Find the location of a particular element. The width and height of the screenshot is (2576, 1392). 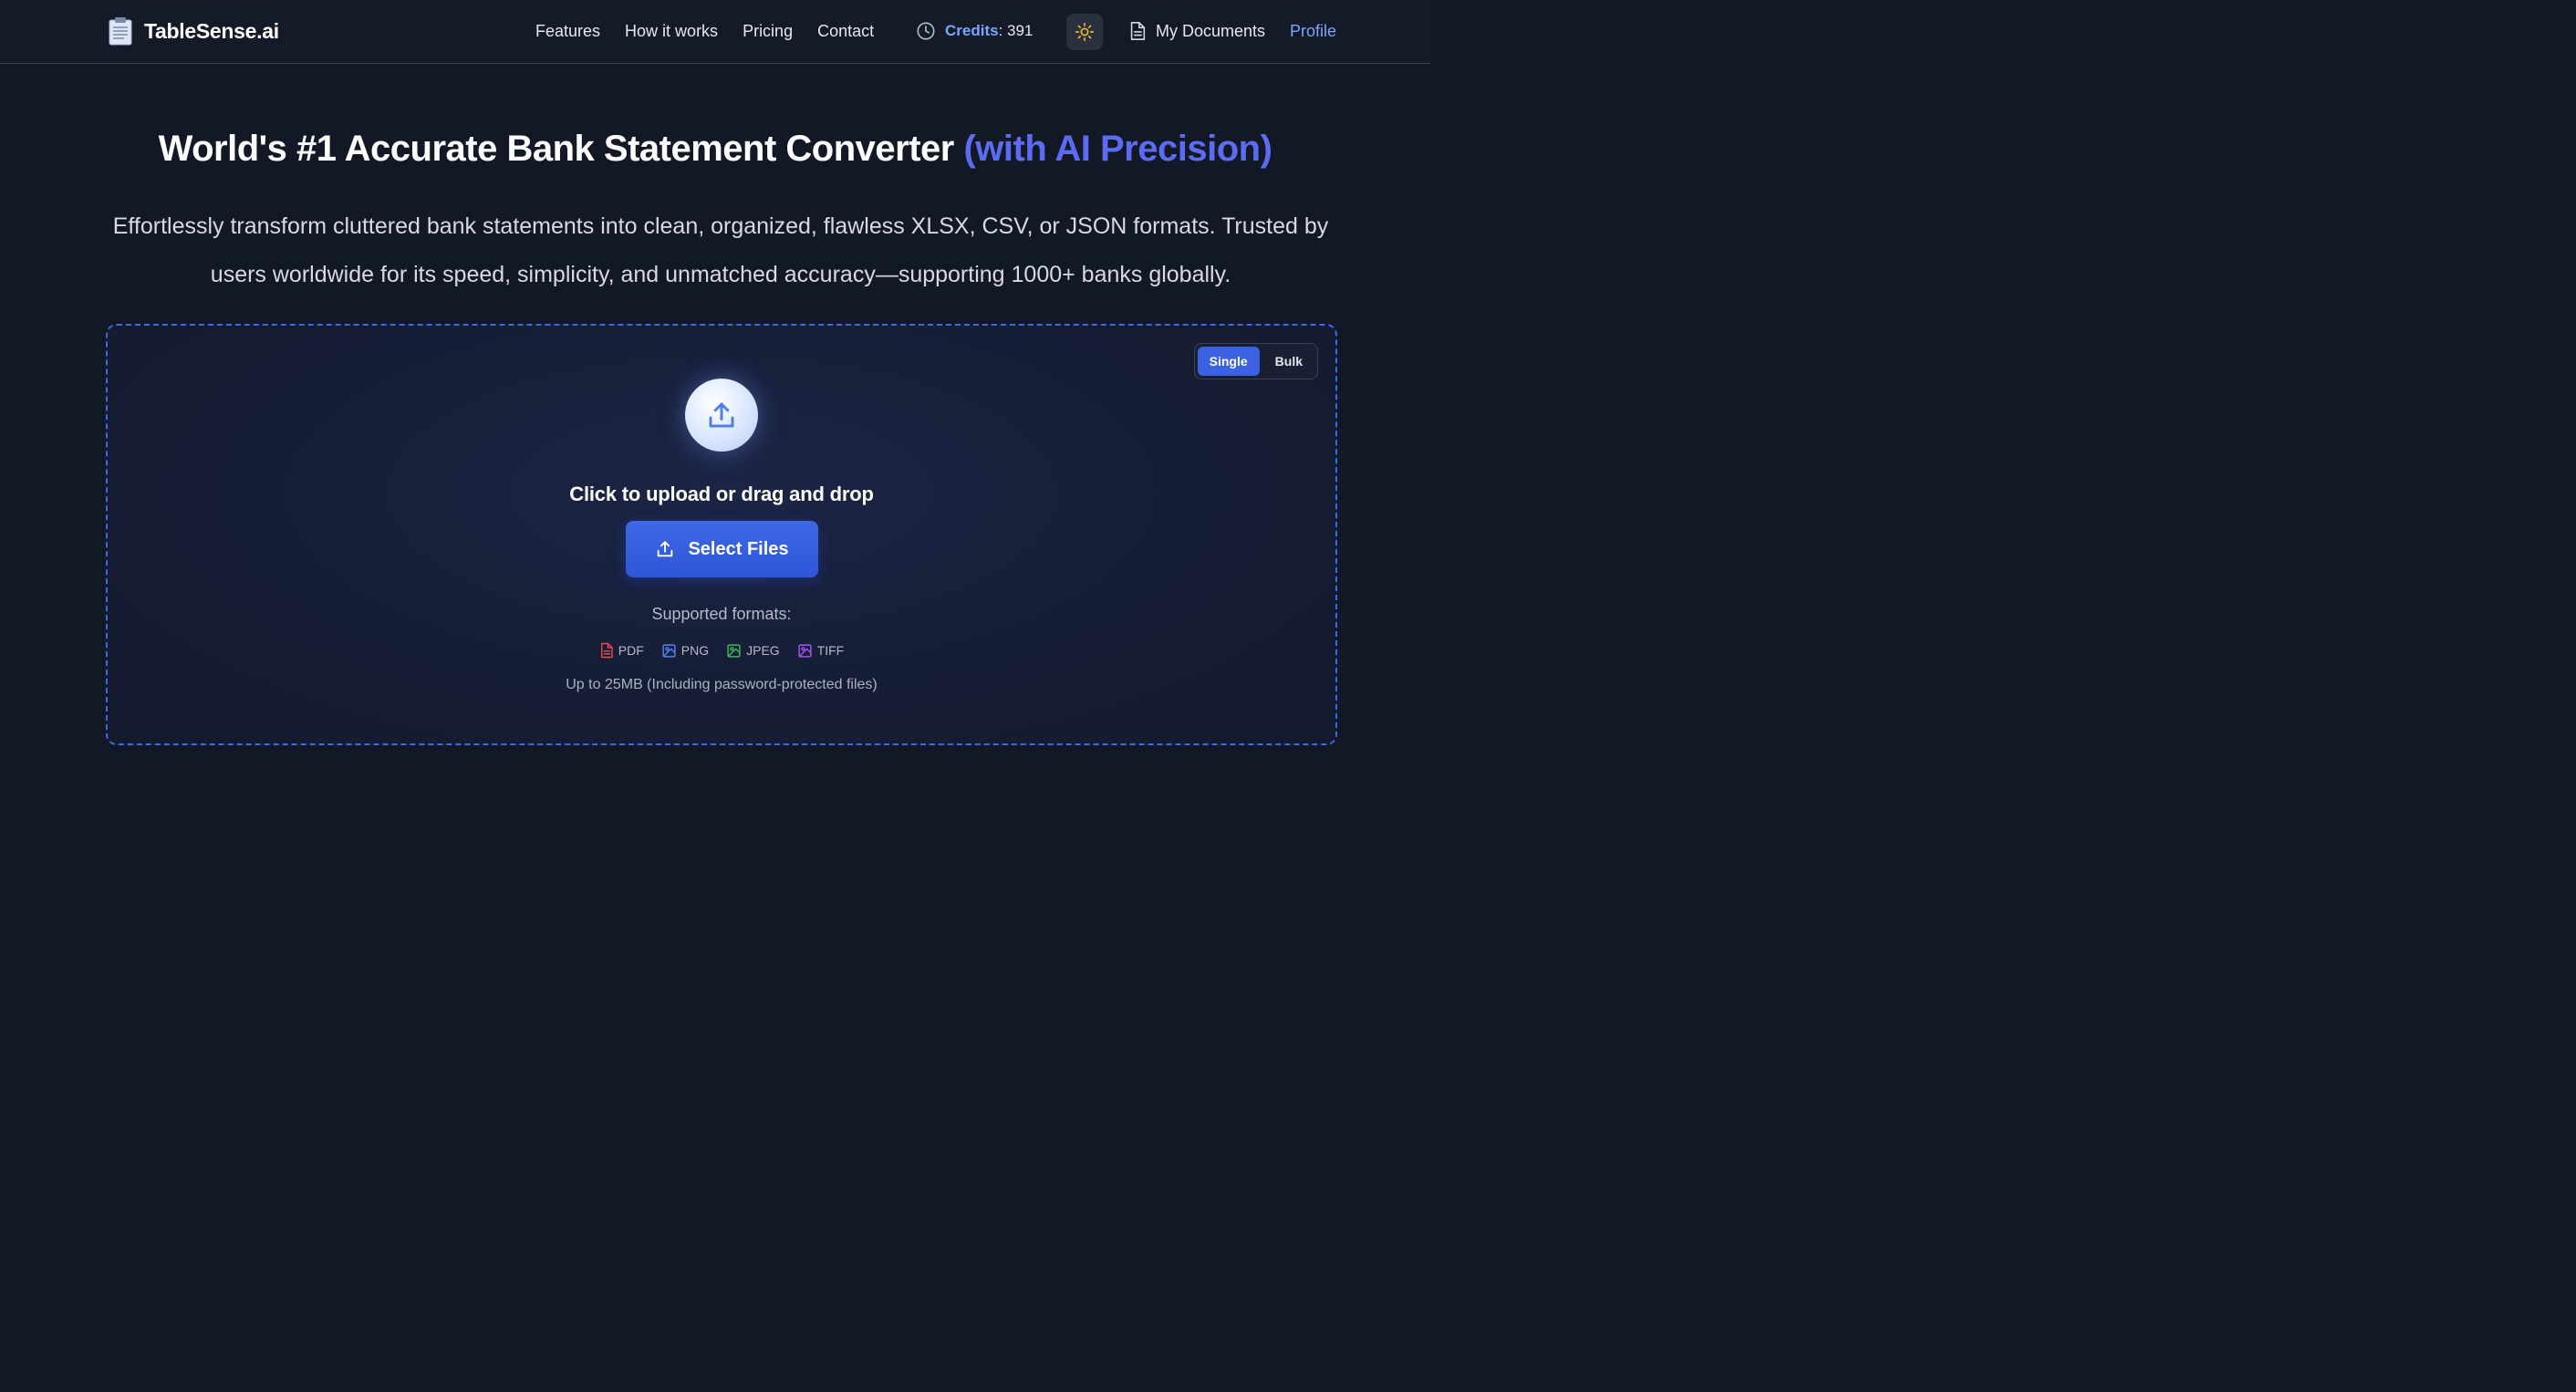

nav-link-contact: Contact is located at coordinates (845, 31).